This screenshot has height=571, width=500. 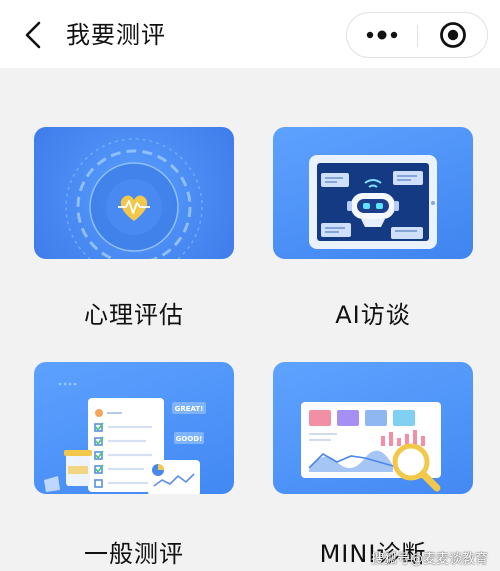 I want to click on card-general-assessment: GREAT! GOOD! 一般测评, so click(x=134, y=465).